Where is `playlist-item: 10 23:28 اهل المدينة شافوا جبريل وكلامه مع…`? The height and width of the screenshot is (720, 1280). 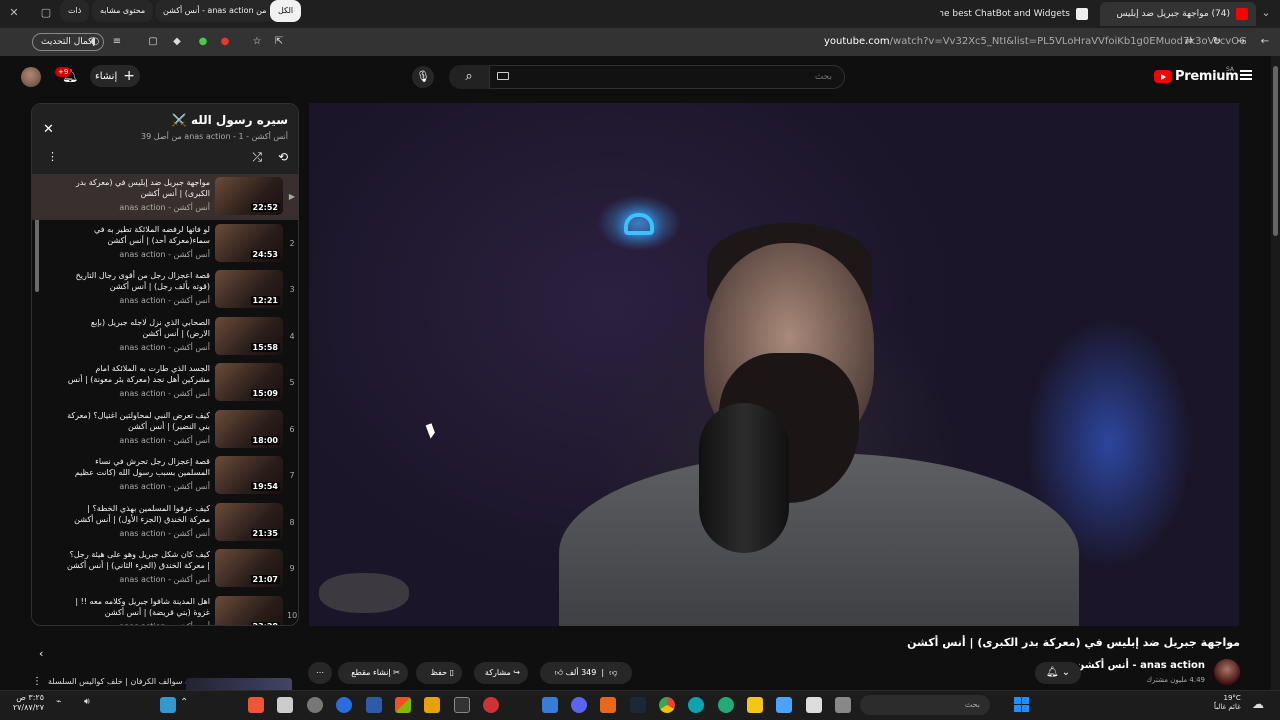 playlist-item: 10 23:28 اهل المدينة شافوا جبريل وكلامه مع… is located at coordinates (165, 609).